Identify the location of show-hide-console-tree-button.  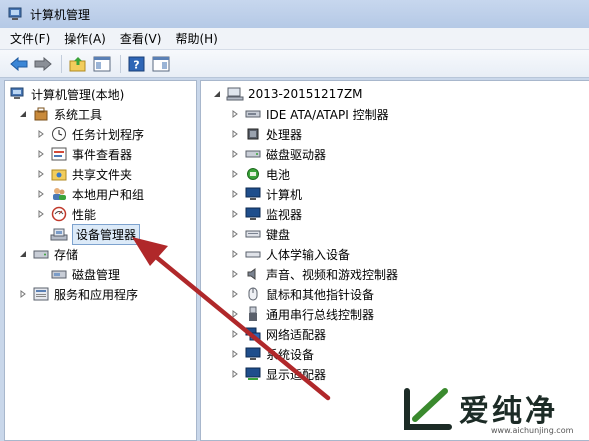
(102, 64).